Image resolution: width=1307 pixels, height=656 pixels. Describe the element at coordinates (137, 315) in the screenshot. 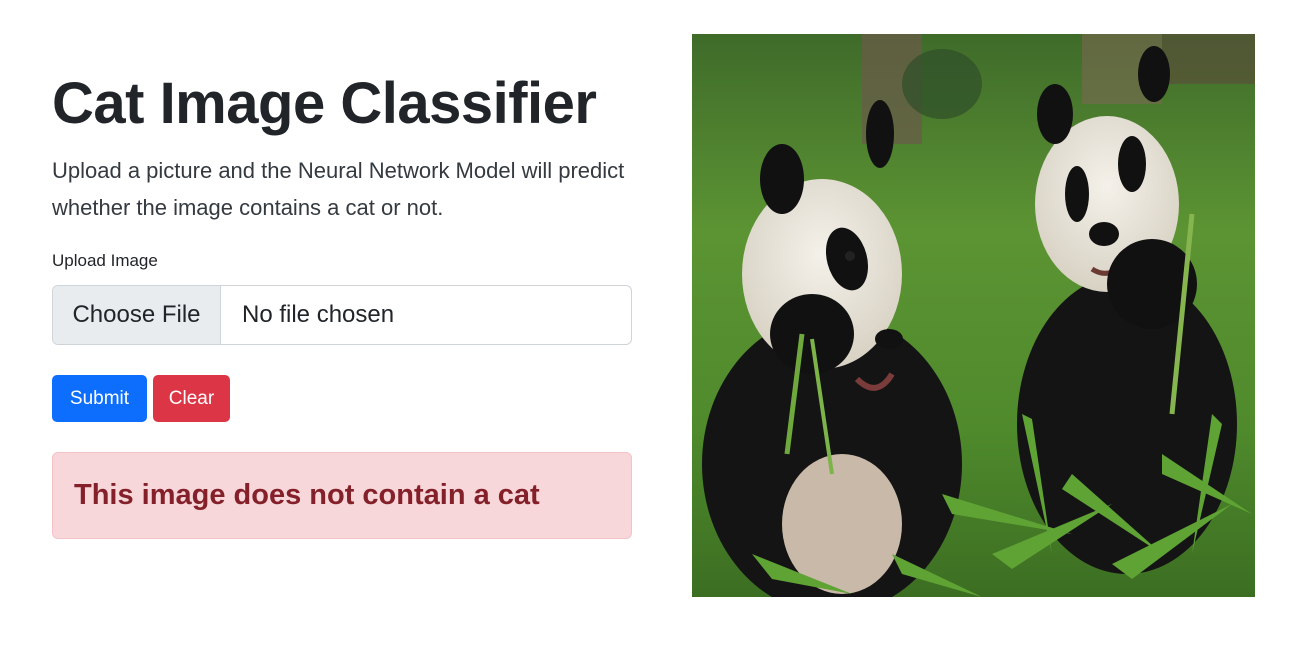

I see `choose-file-button: Choose File` at that location.